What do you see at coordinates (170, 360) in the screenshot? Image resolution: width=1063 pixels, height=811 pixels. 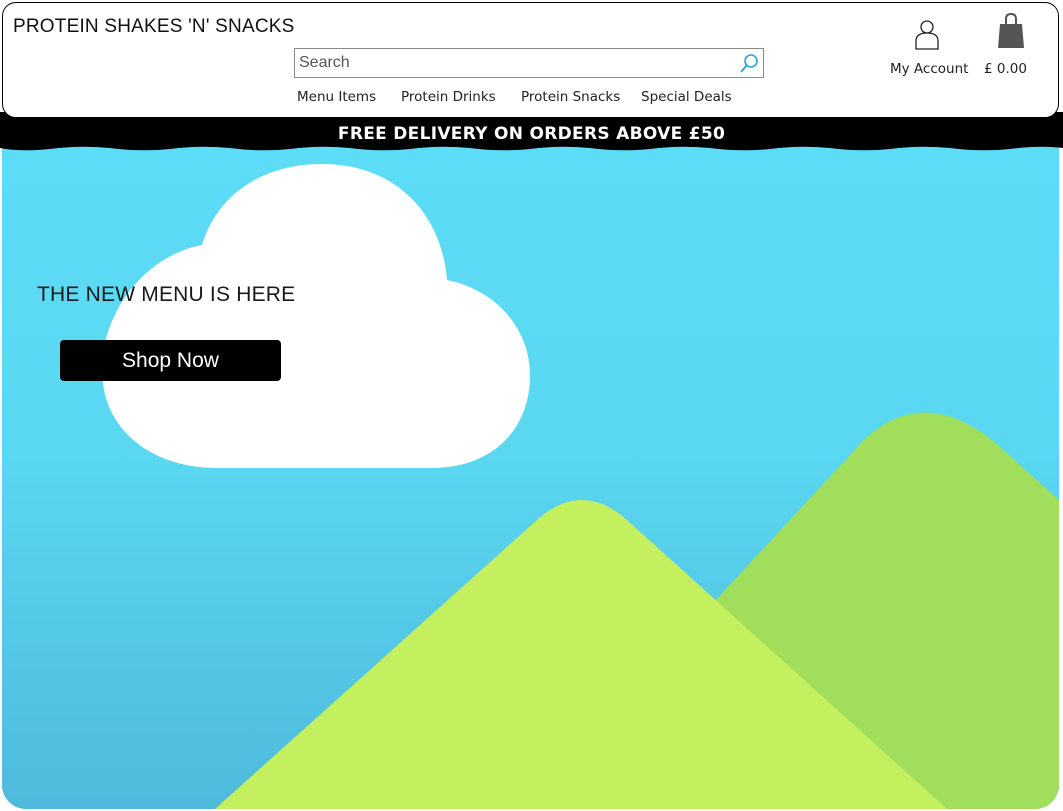 I see `shop-now-button: Shop Now` at bounding box center [170, 360].